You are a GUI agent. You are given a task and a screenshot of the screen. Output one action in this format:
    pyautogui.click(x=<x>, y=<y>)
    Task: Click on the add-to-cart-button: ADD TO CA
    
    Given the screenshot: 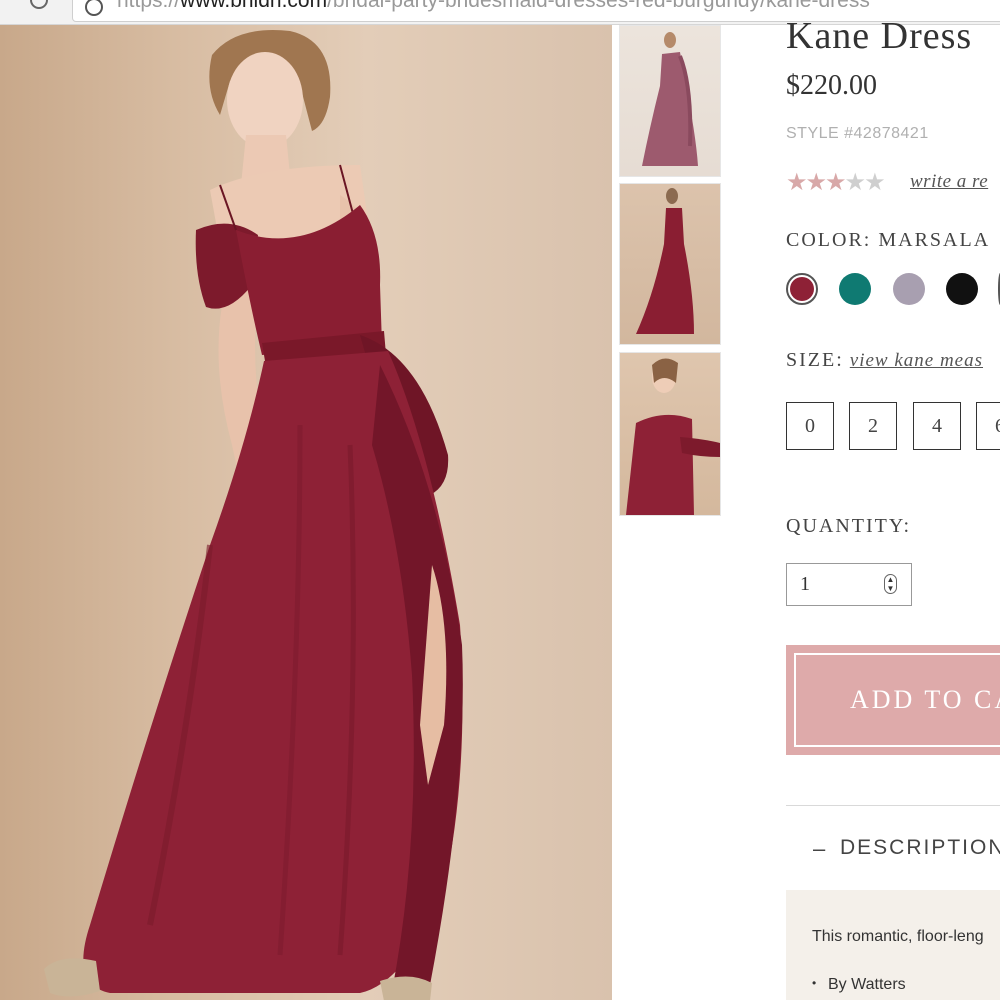 What is the action you would take?
    pyautogui.click(x=893, y=700)
    